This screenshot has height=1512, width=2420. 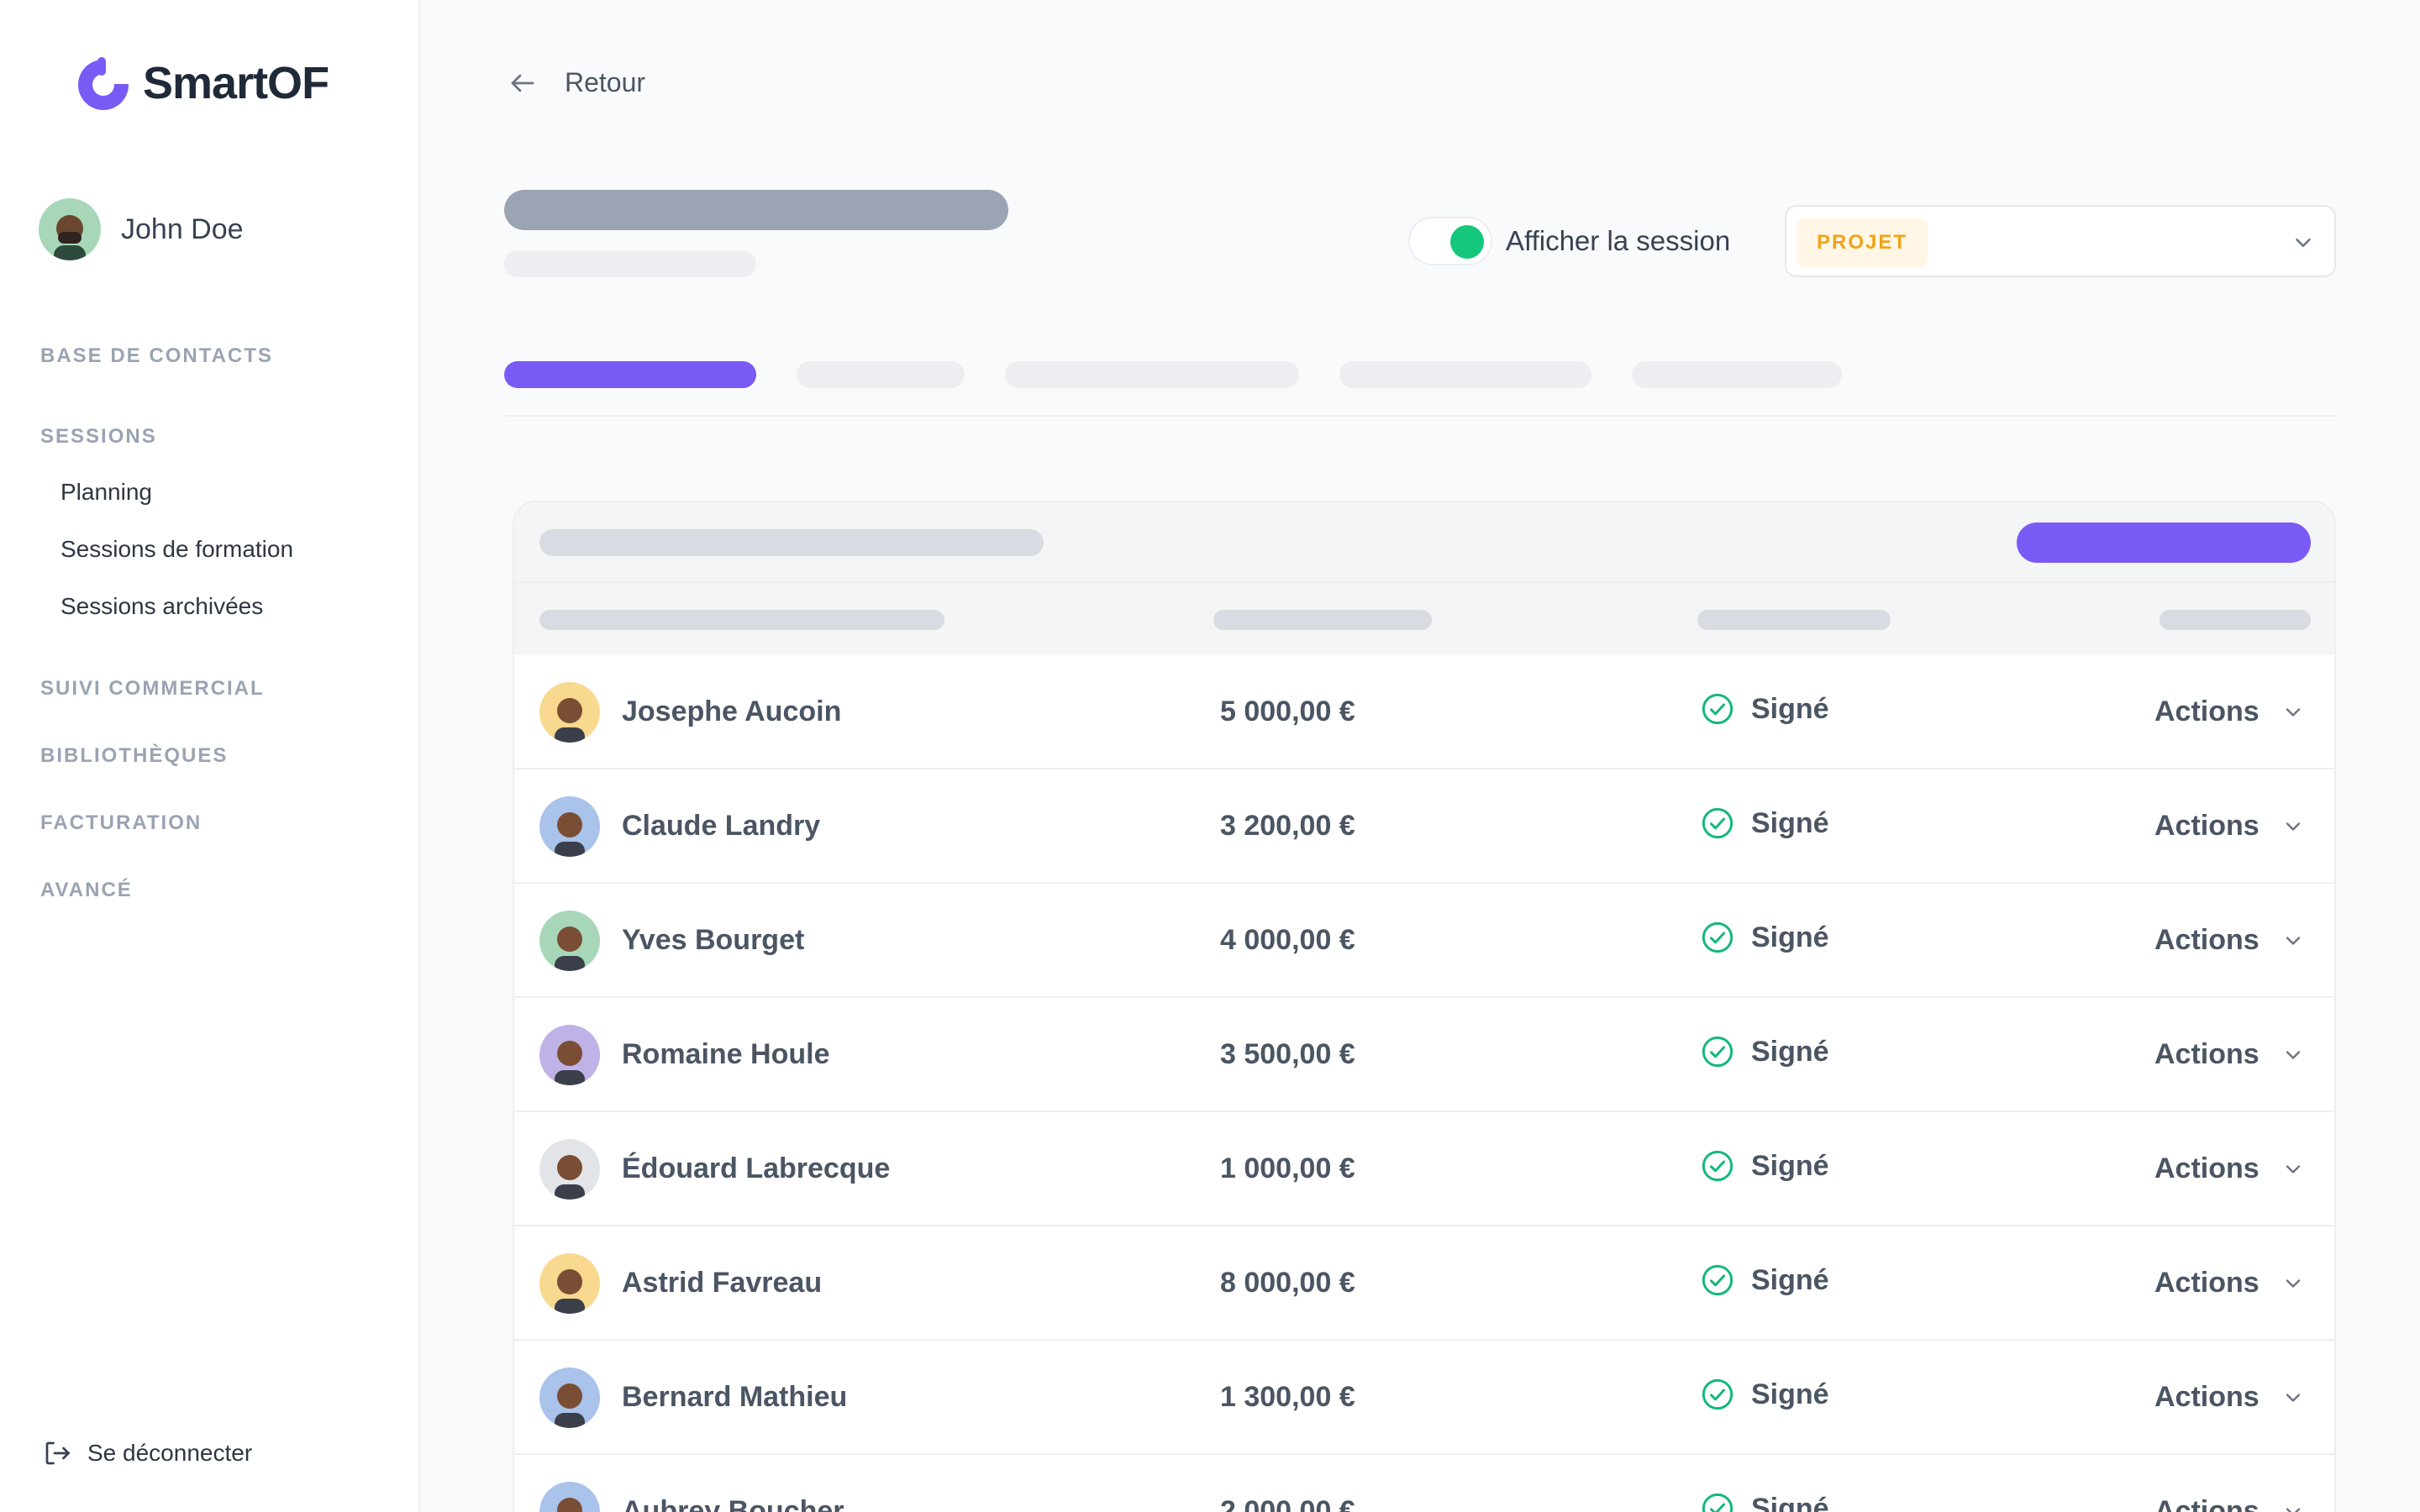 I want to click on participant-name: Yves Bourget, so click(x=713, y=940).